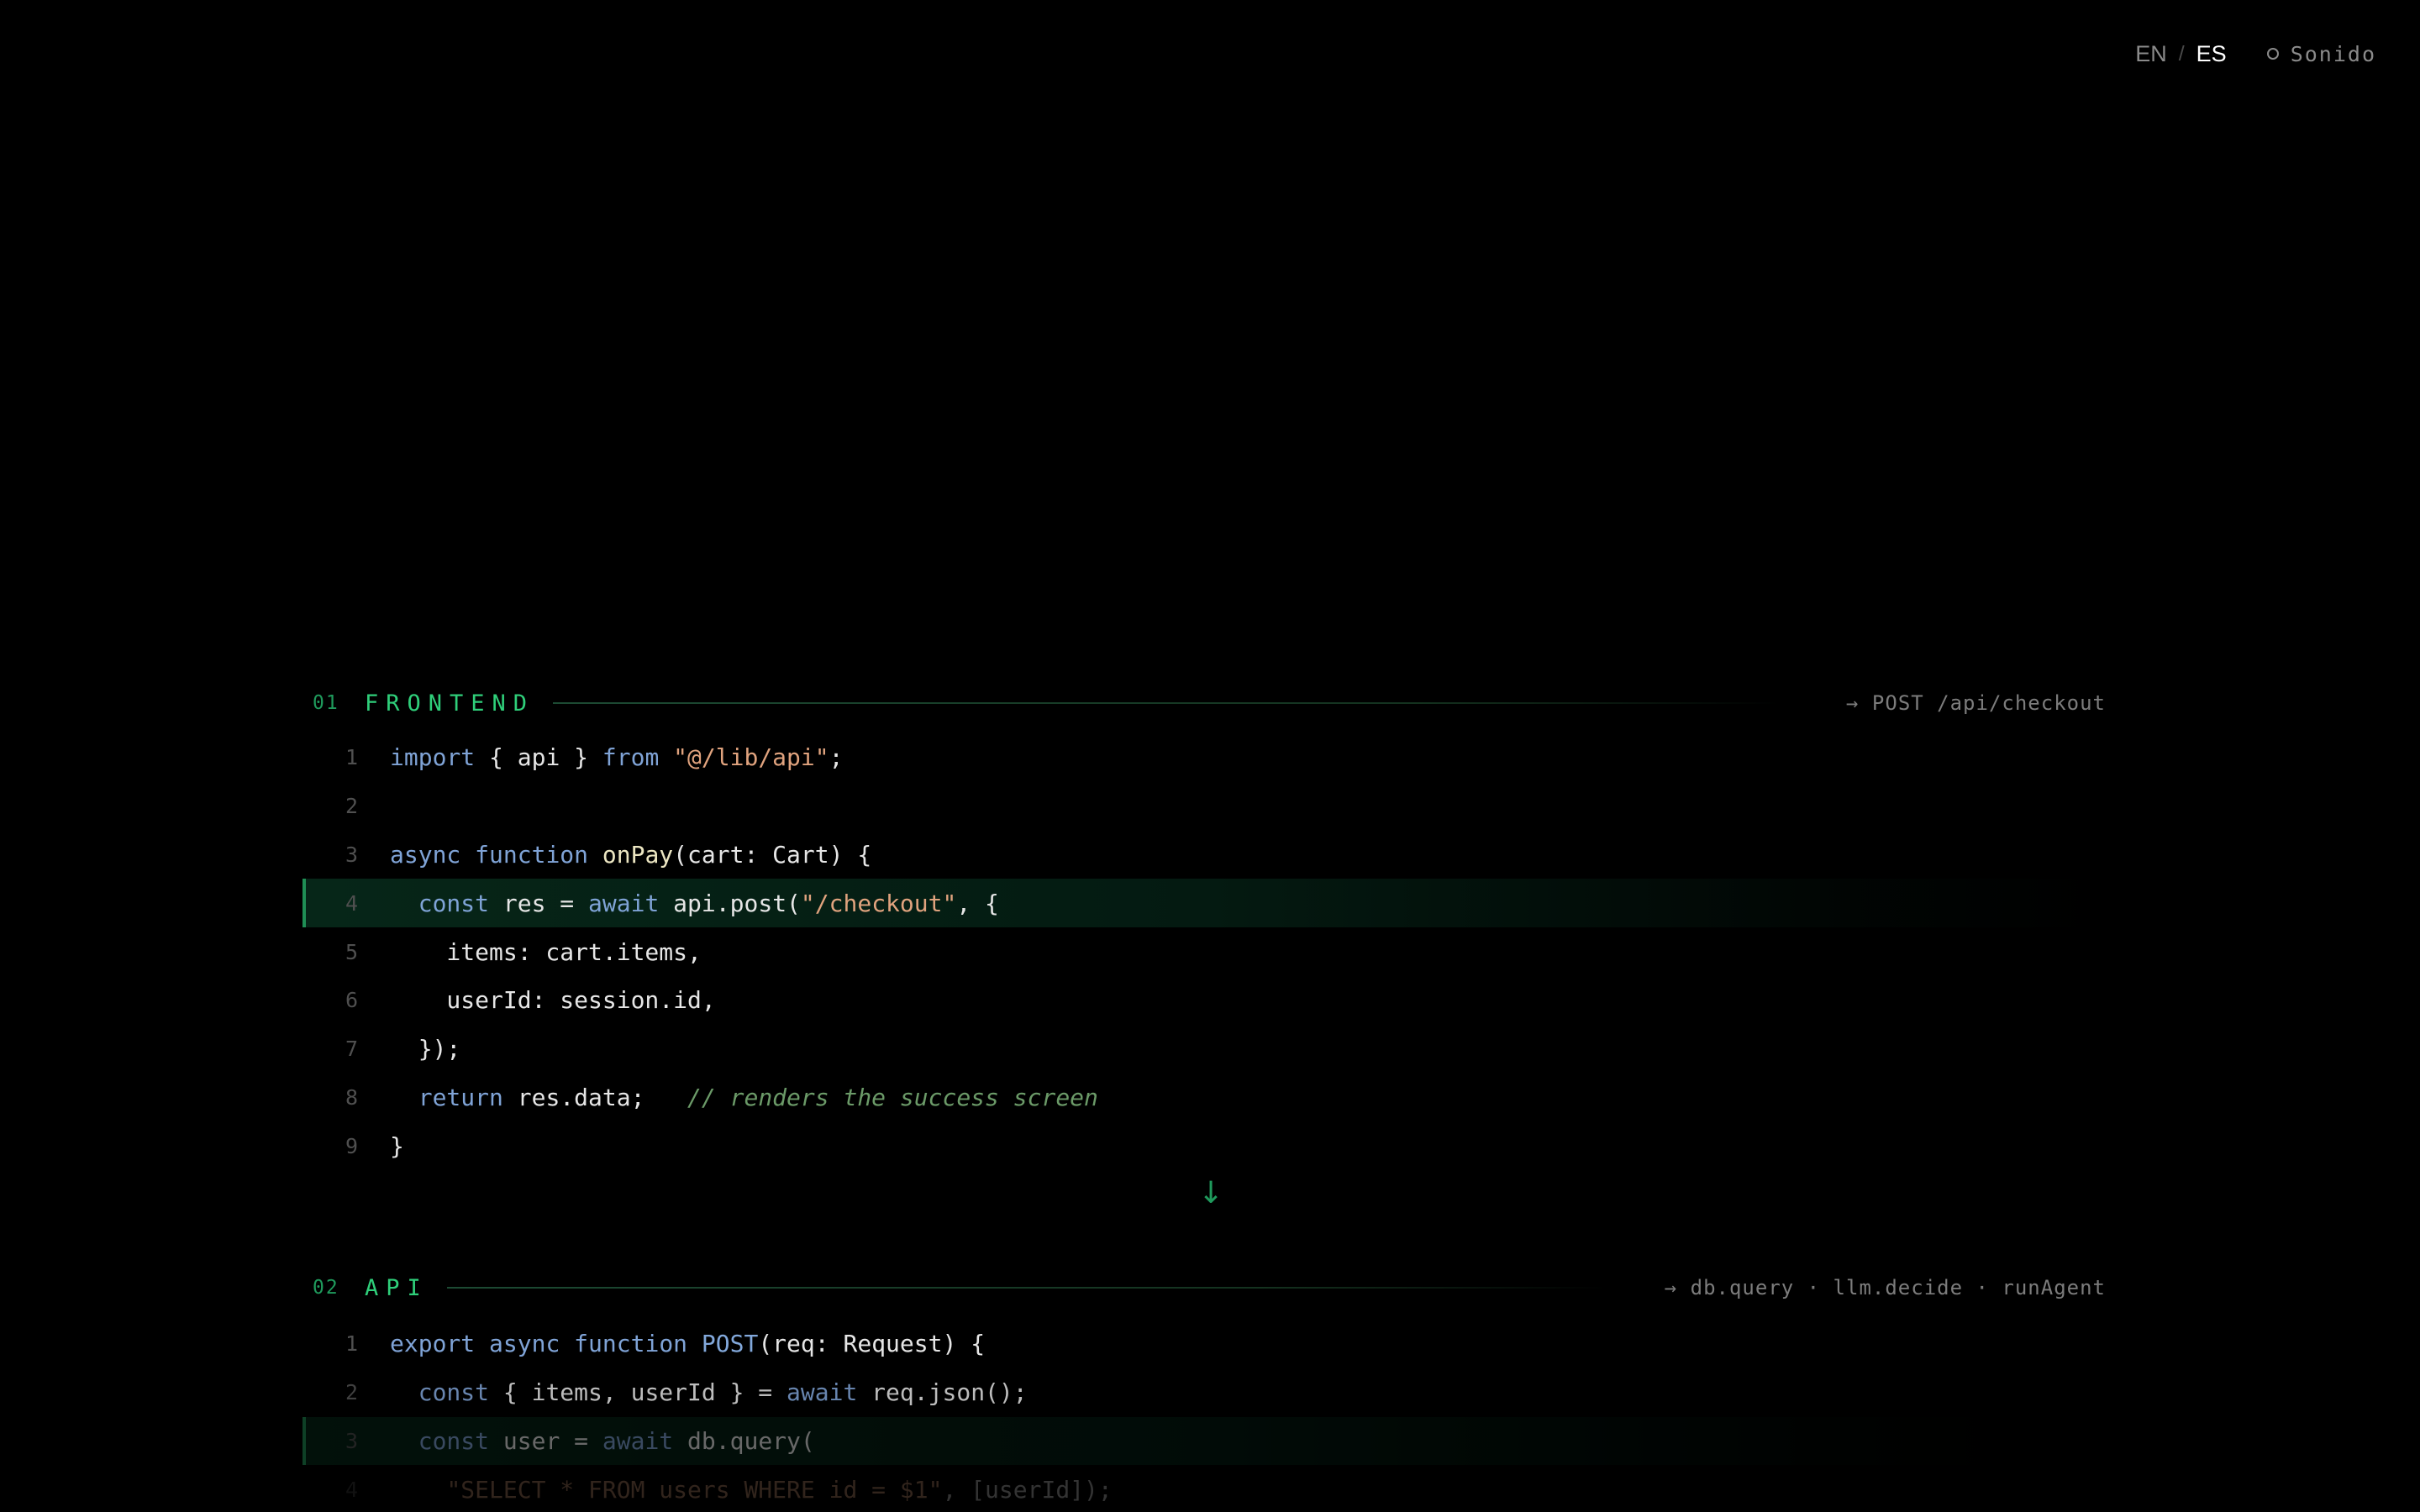 The width and height of the screenshot is (2420, 1512). I want to click on code-line: 3 async function onPay(cart: Cart) {, so click(1204, 855).